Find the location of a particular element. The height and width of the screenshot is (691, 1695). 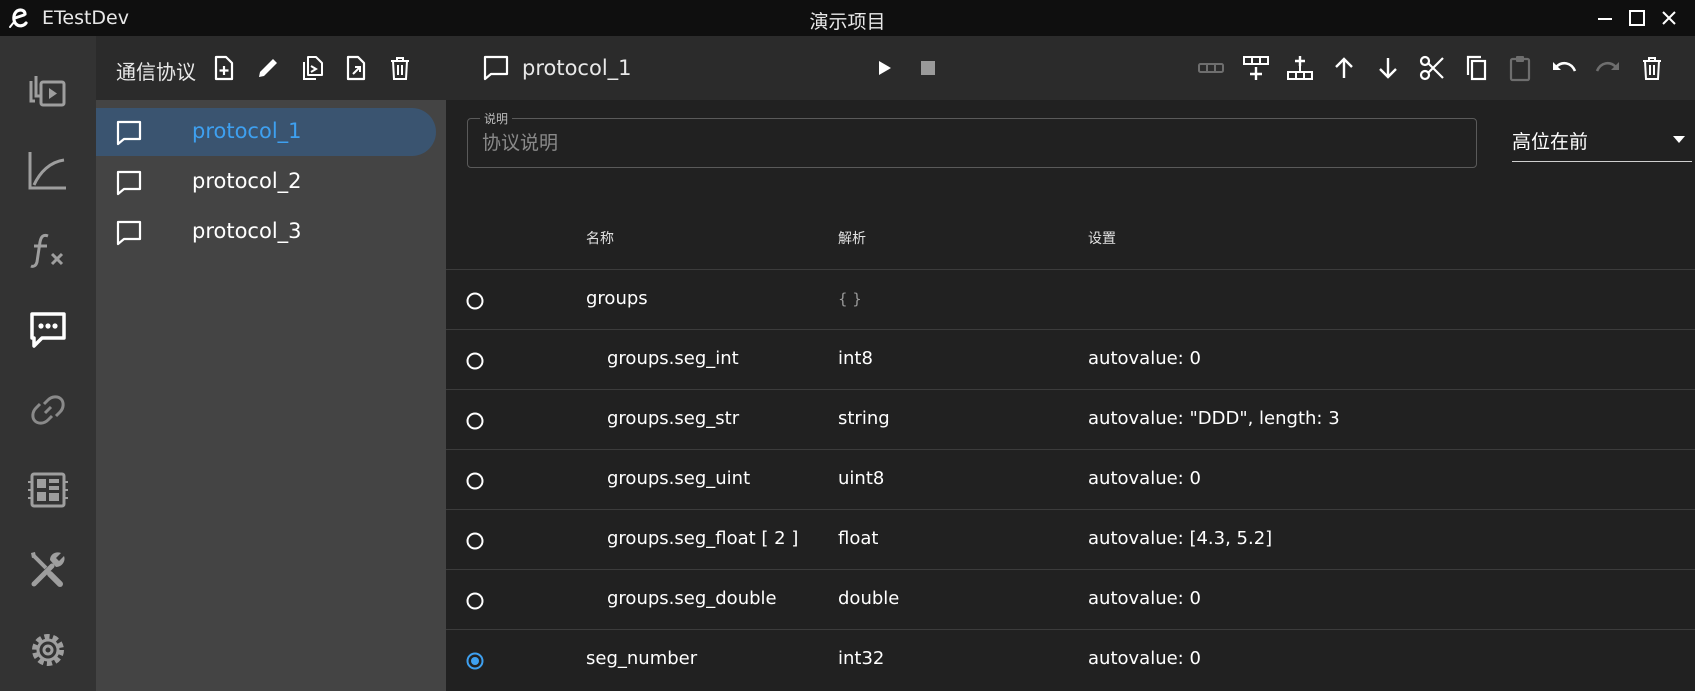

caret-down-icon is located at coordinates (1679, 139).